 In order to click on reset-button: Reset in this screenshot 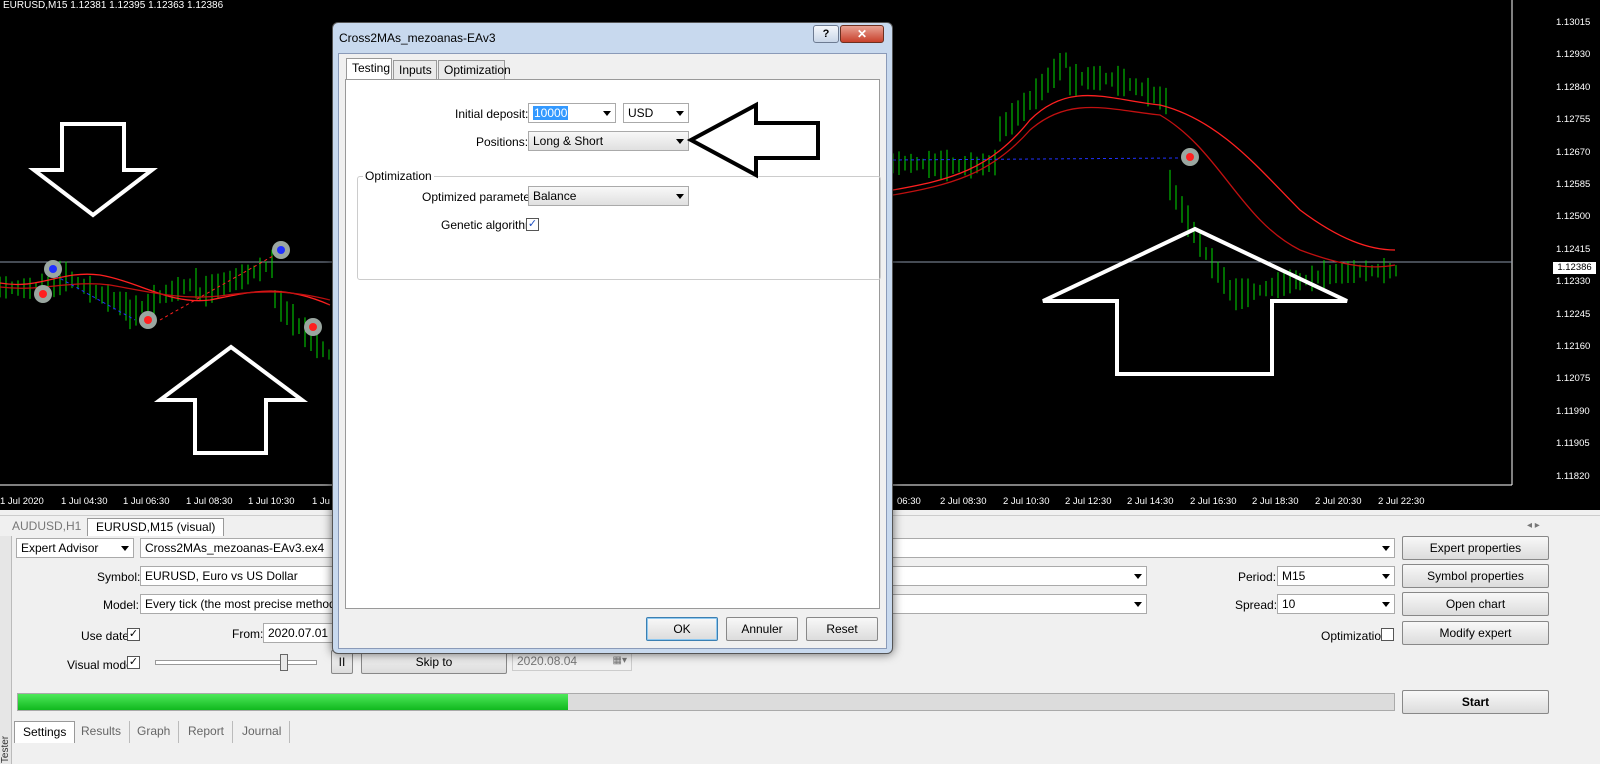, I will do `click(842, 629)`.